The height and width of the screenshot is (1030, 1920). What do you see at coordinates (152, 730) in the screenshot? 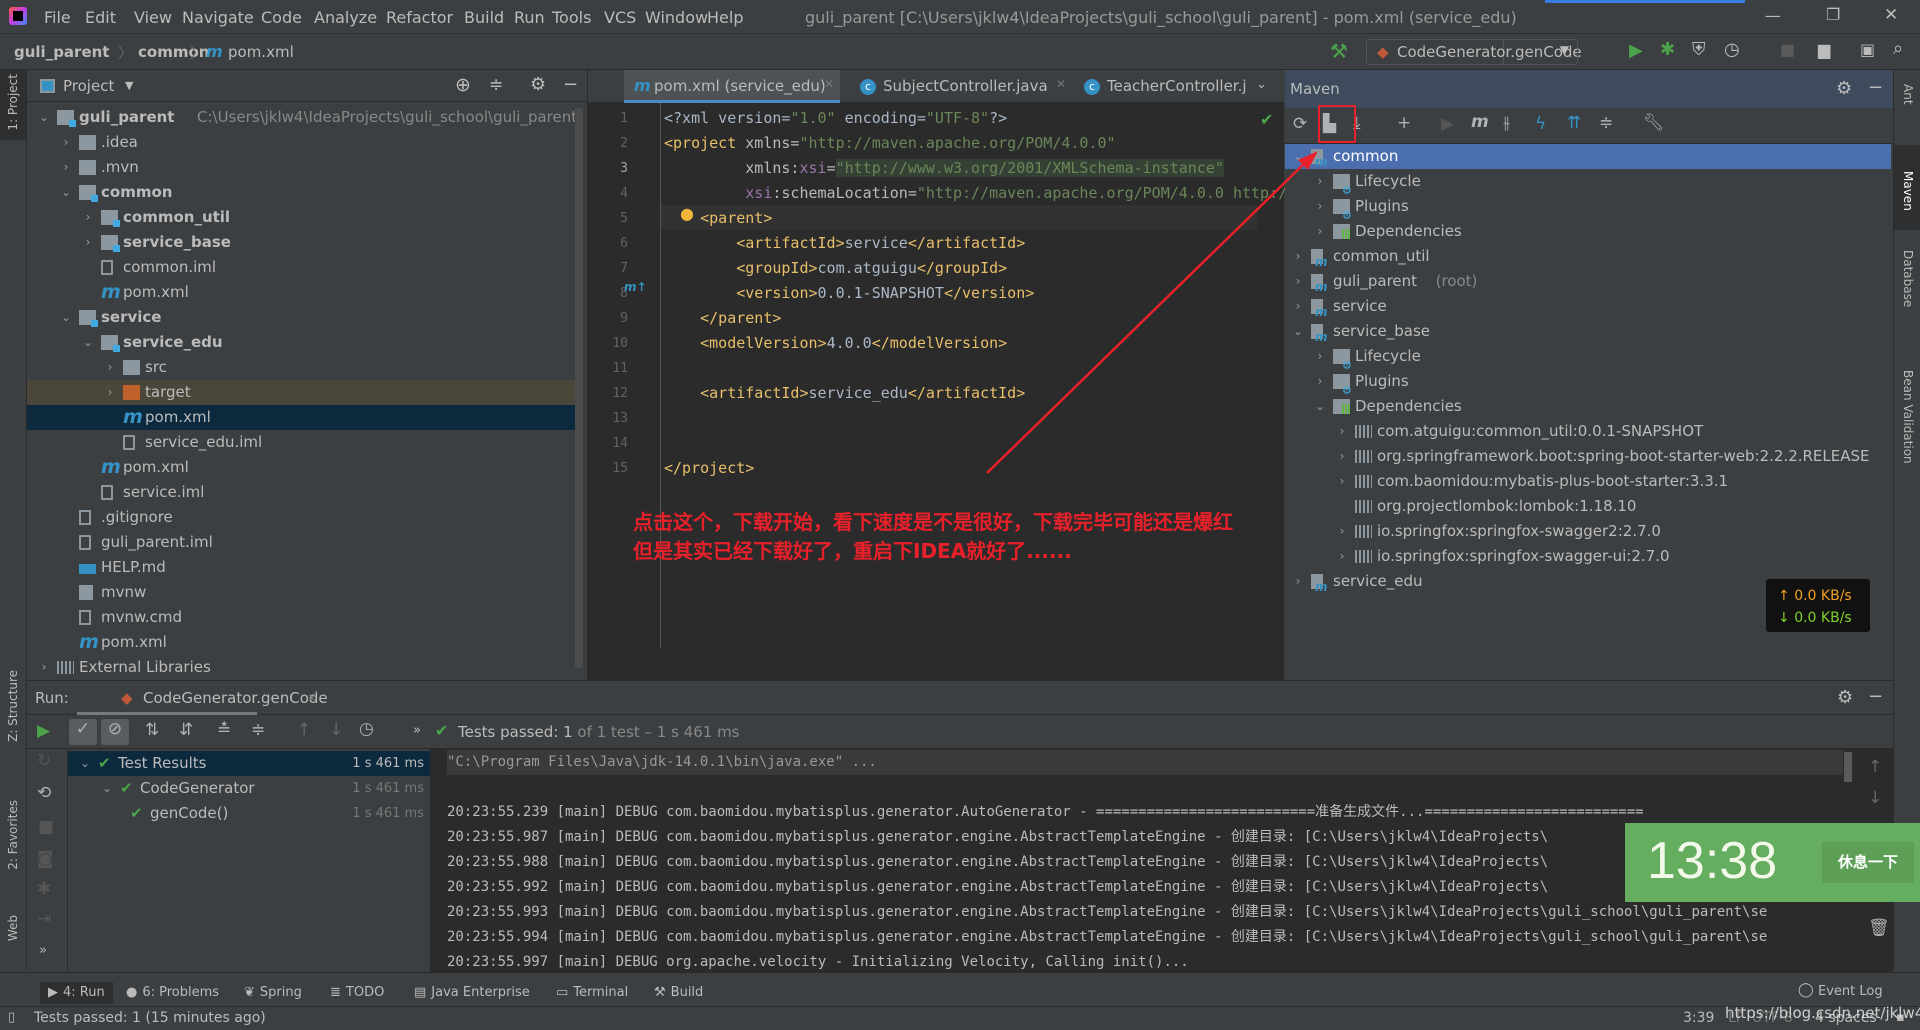
I see `sort-alpha-icon: ⇅` at bounding box center [152, 730].